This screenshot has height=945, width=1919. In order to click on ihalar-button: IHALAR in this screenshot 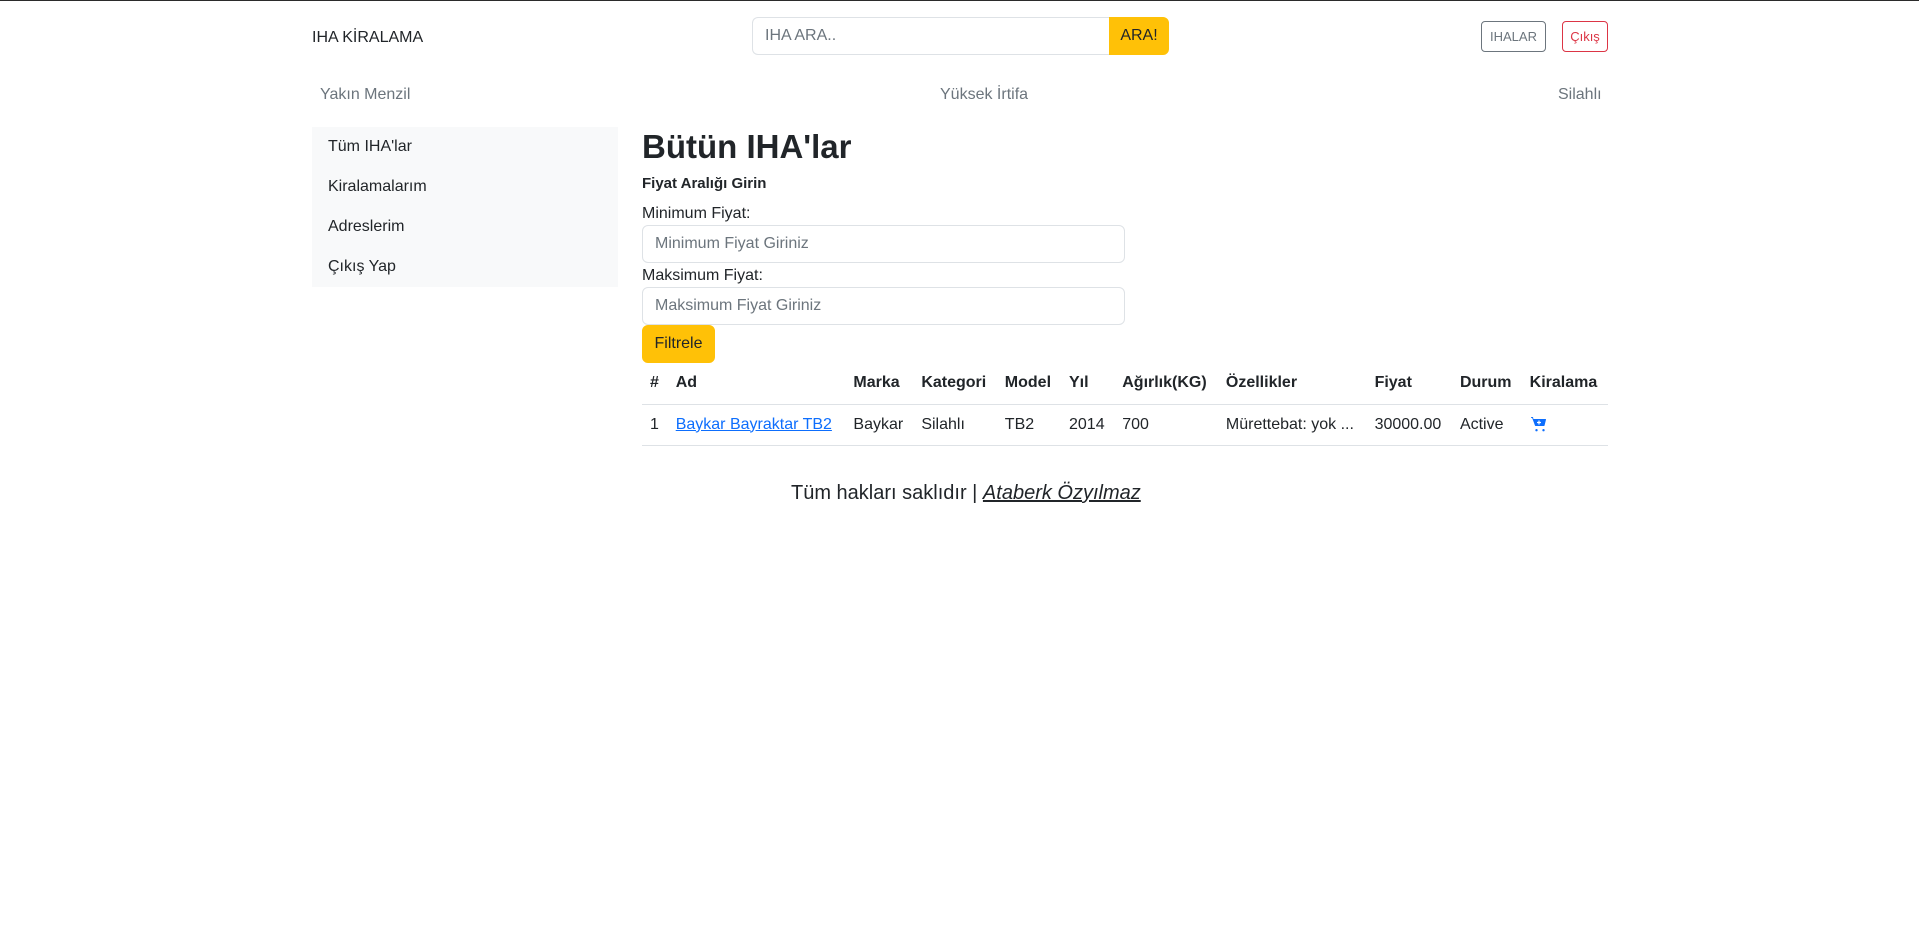, I will do `click(1513, 36)`.